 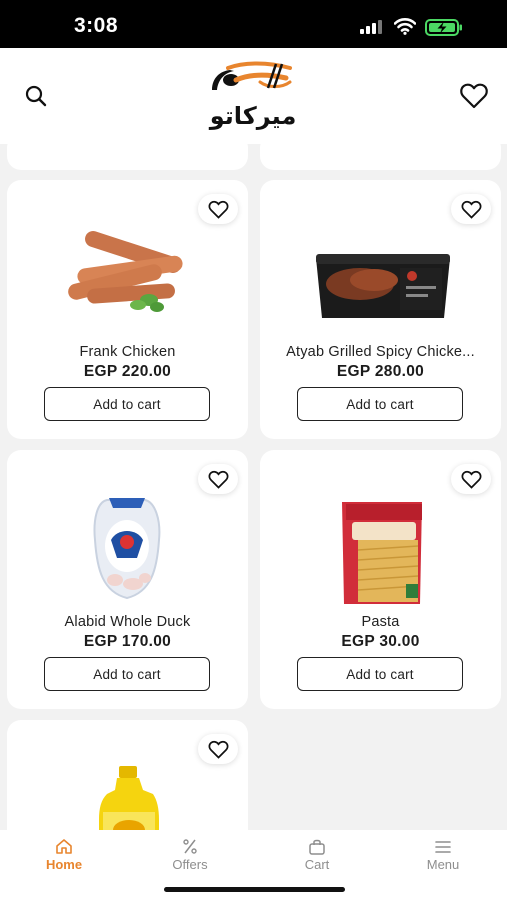 I want to click on sausages-image, so click(x=125, y=271).